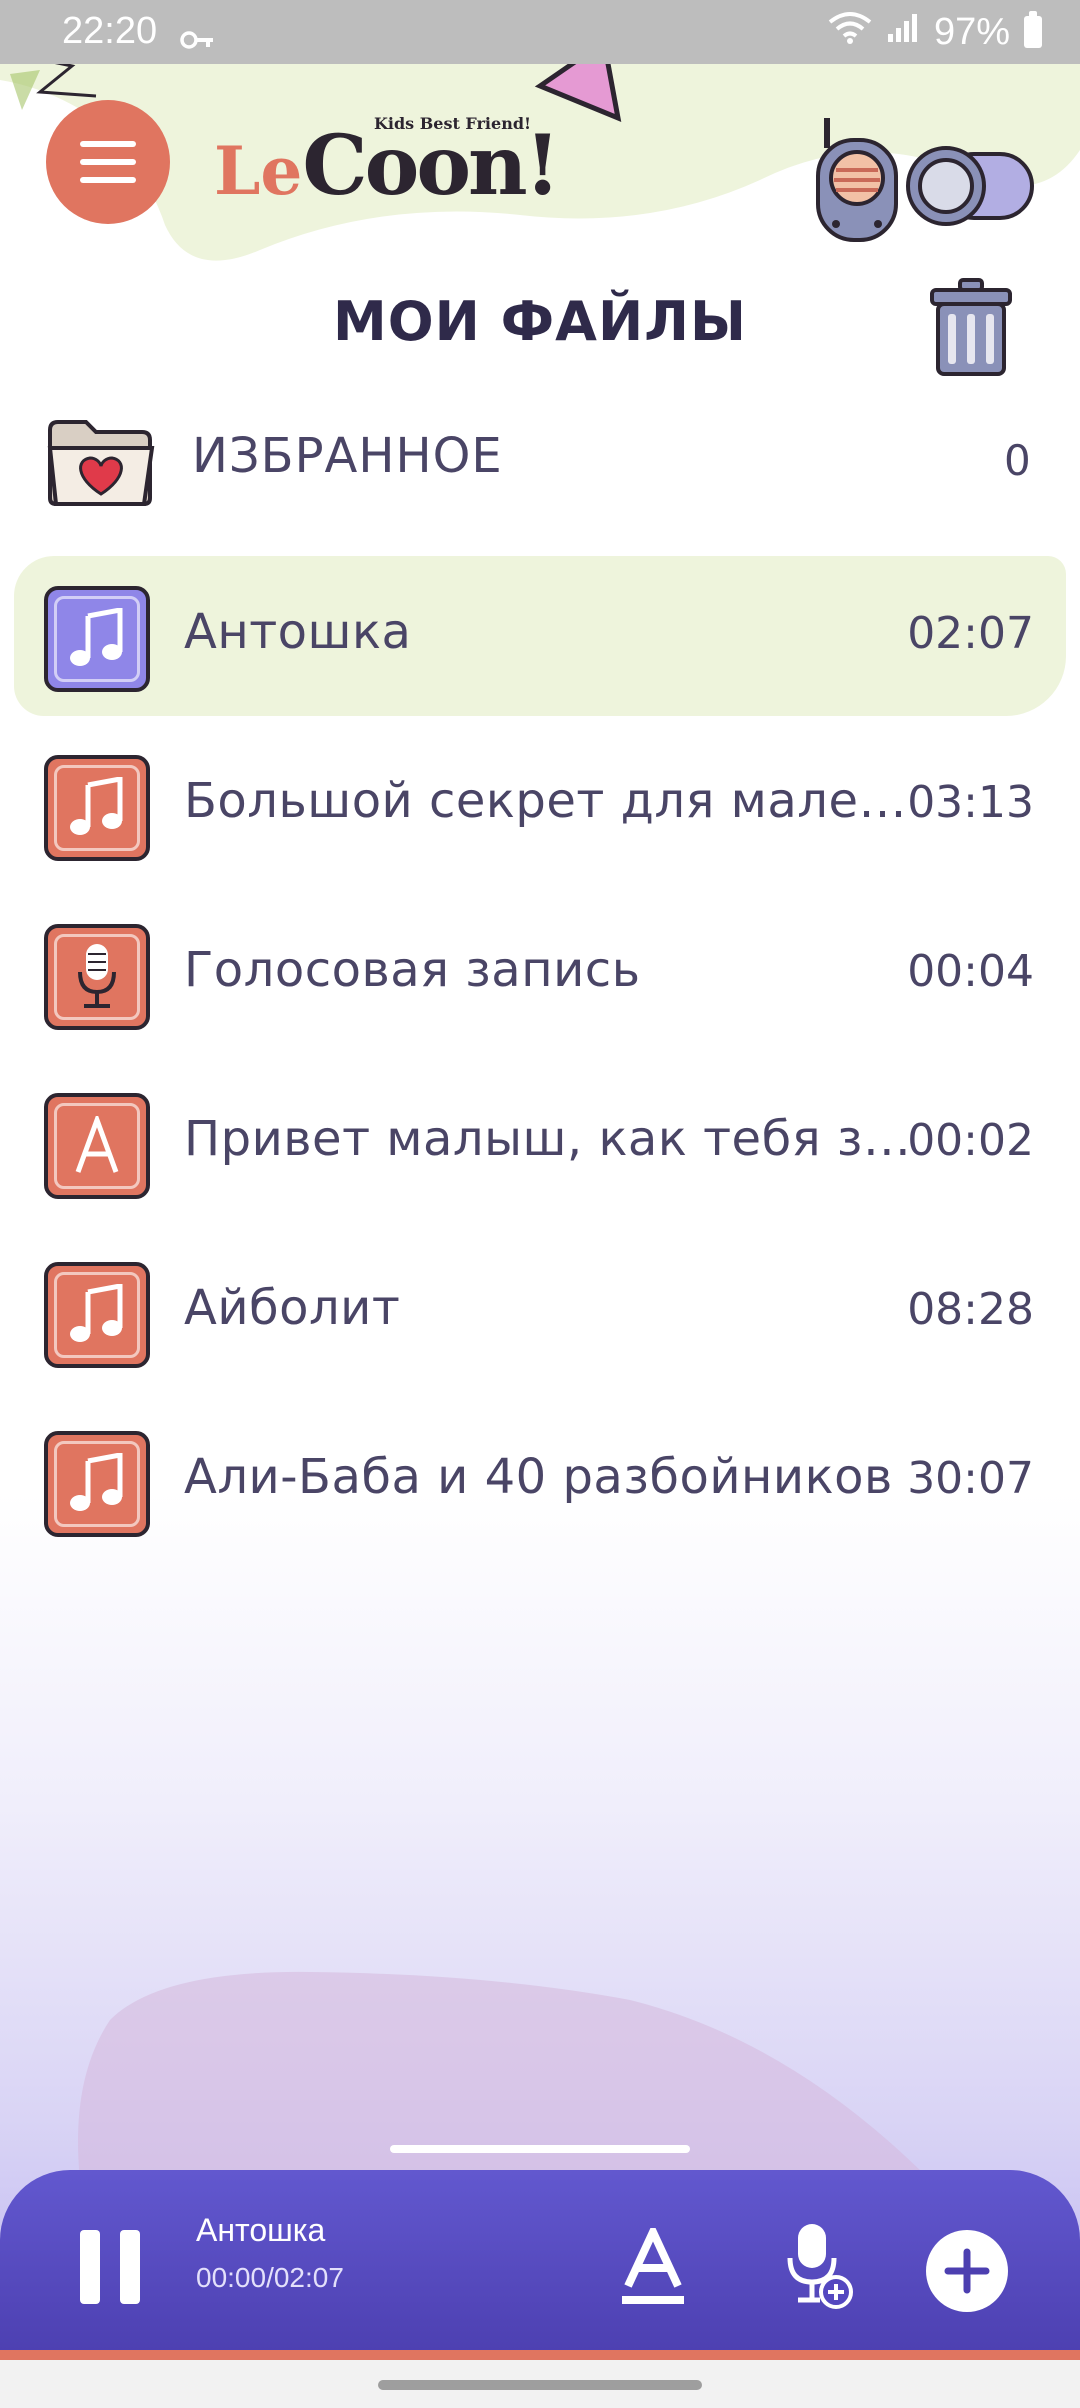 The image size is (1080, 2408). What do you see at coordinates (970, 971) in the screenshot?
I see `file-duration: 00:04` at bounding box center [970, 971].